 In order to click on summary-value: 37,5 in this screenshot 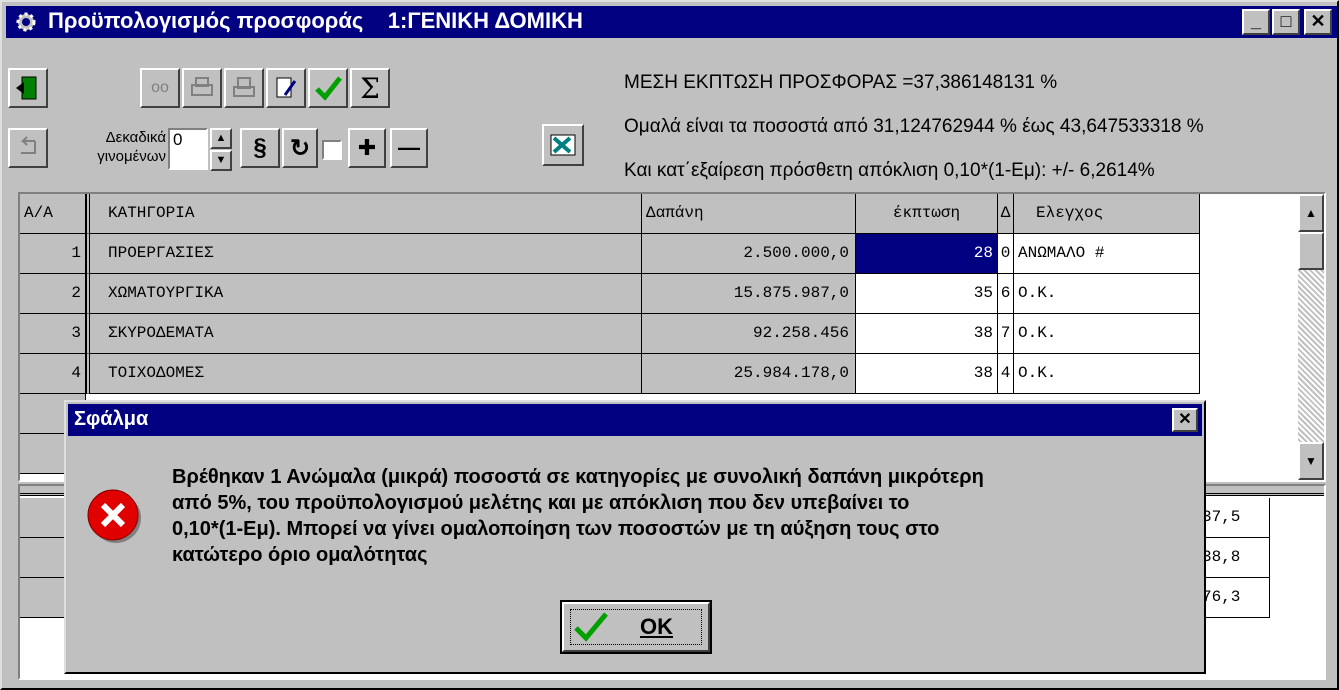, I will do `click(1235, 518)`.